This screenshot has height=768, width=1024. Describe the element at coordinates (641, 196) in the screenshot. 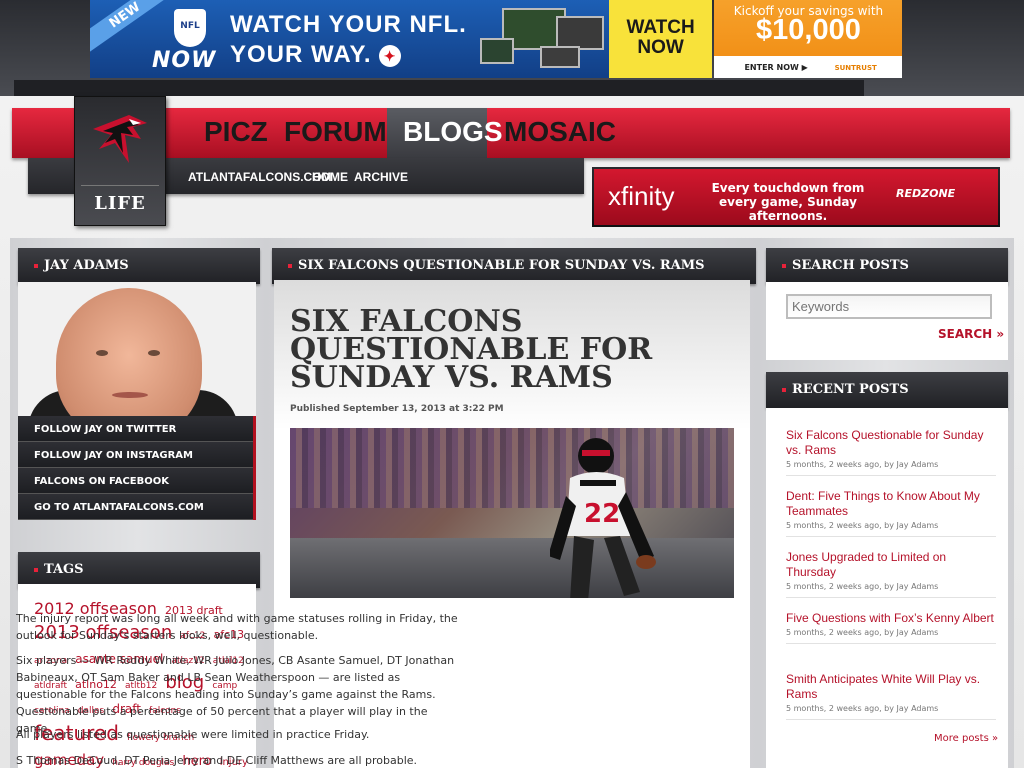

I see `xfinity-logo: xfinity` at that location.